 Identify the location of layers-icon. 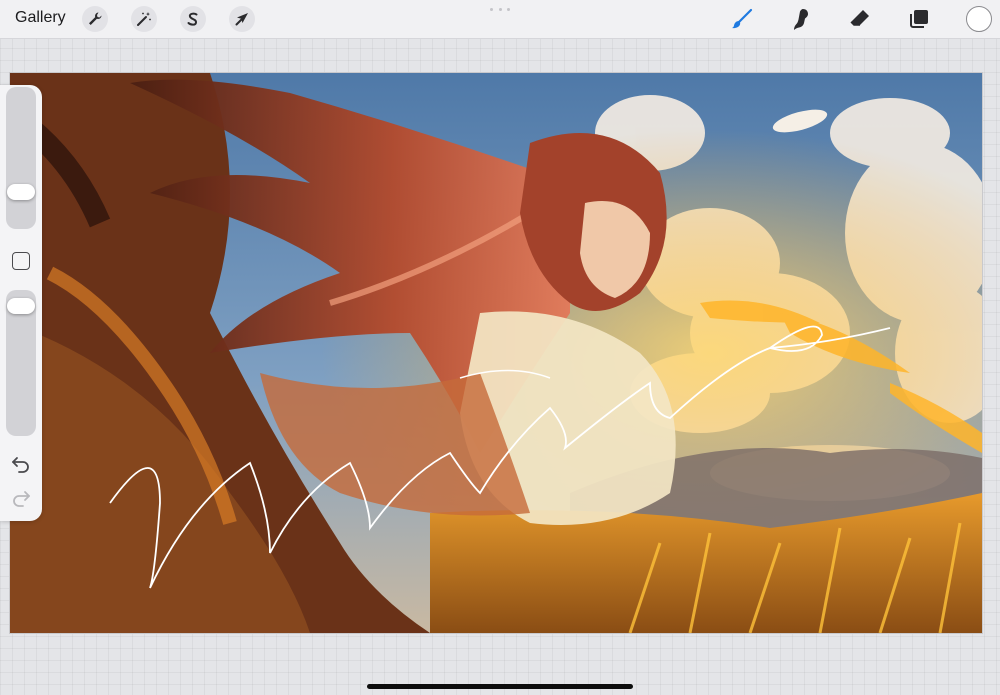
(919, 19).